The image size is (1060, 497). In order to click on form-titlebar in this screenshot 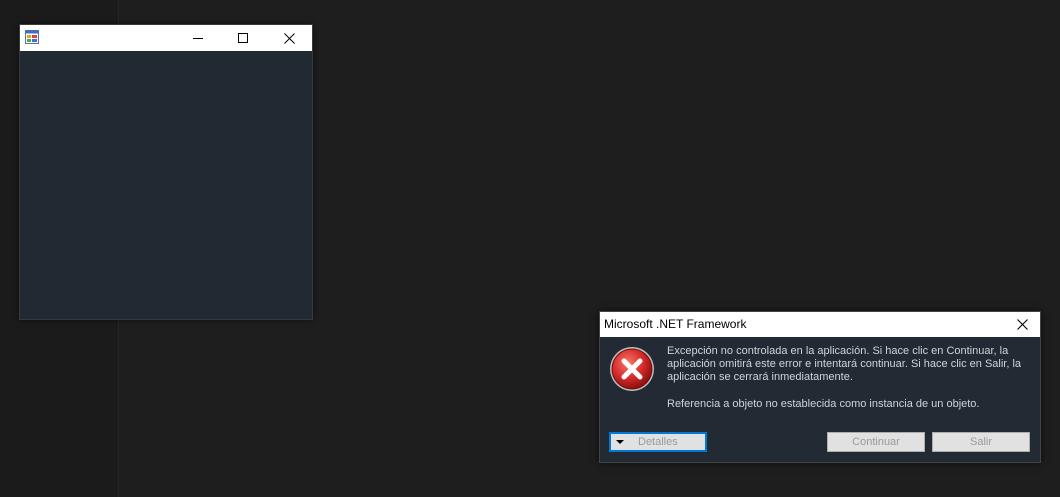, I will do `click(166, 38)`.